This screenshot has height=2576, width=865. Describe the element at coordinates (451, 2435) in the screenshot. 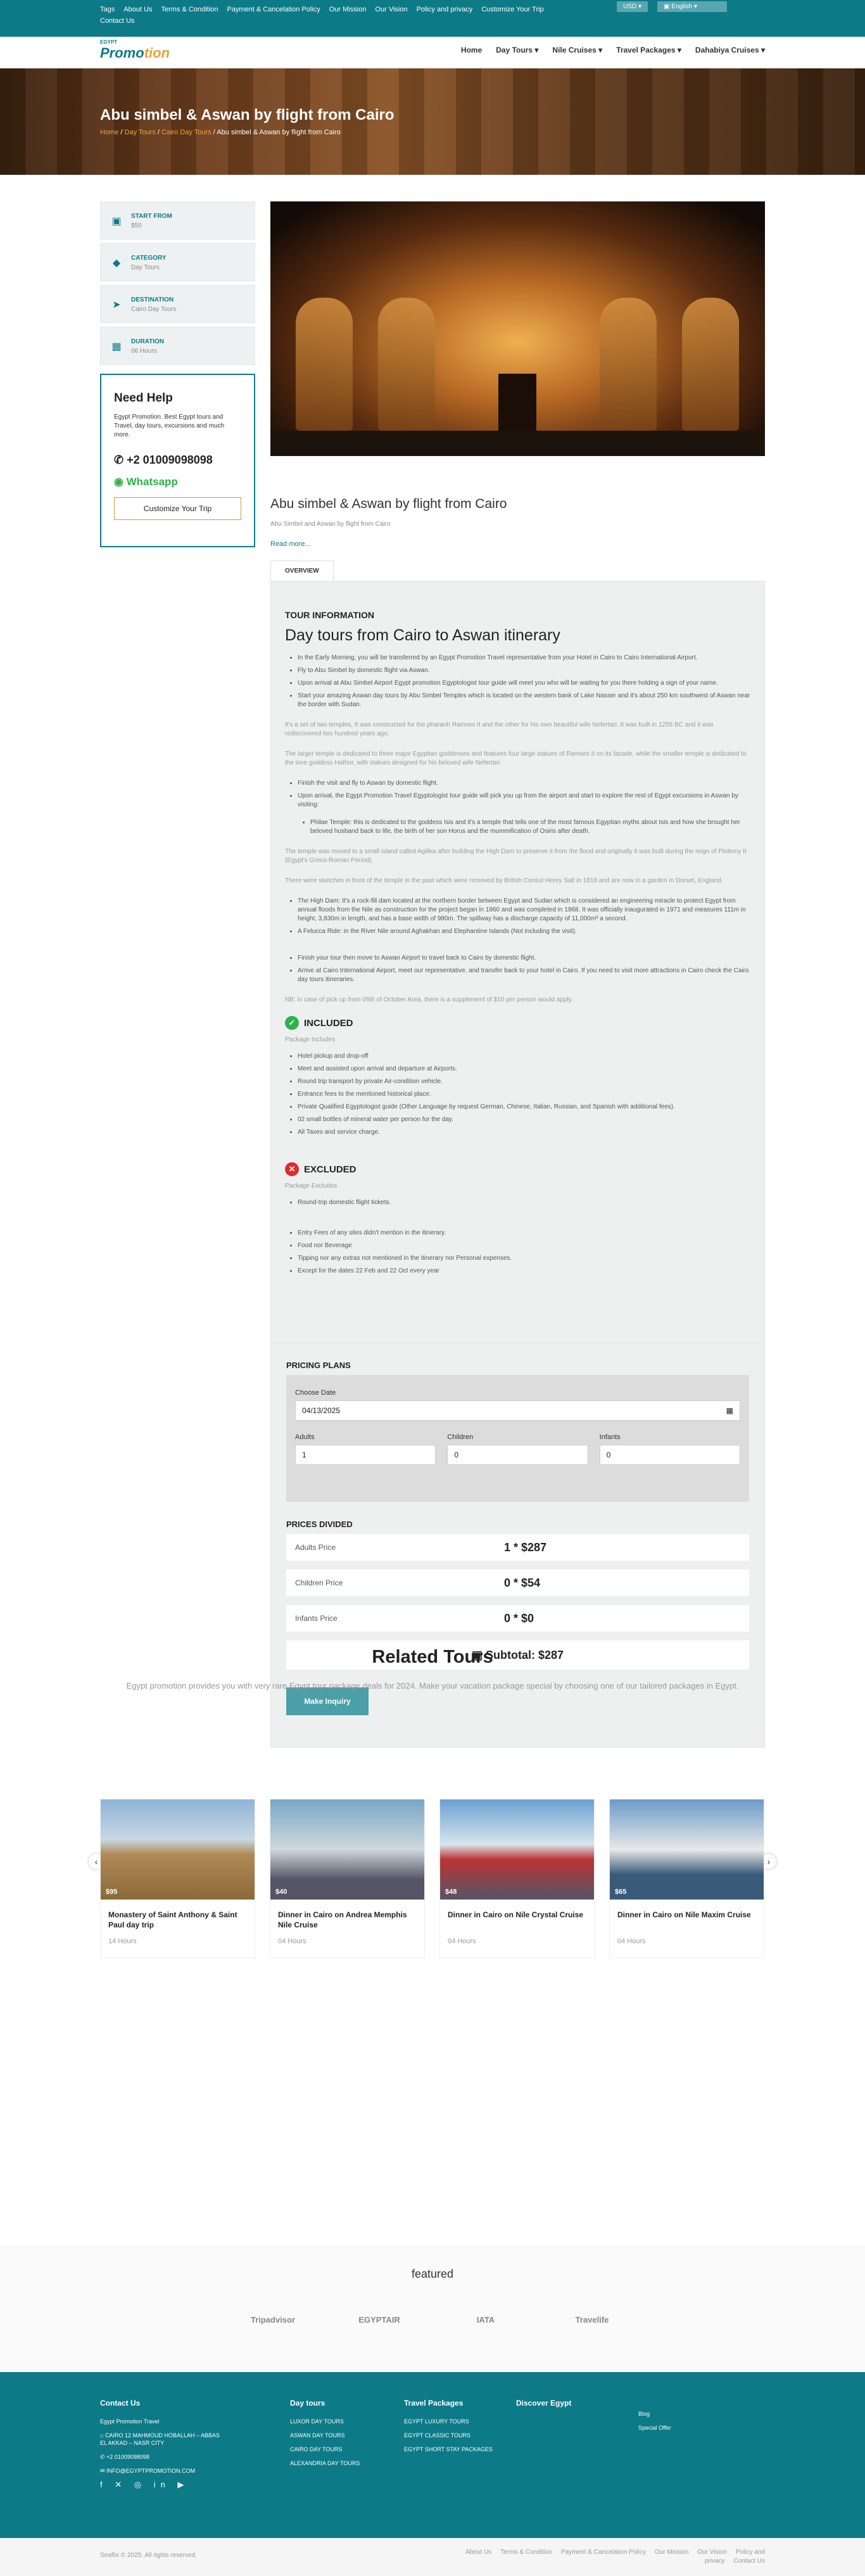

I see `footer-link: EGYPT CLASSIC TOURS` at that location.